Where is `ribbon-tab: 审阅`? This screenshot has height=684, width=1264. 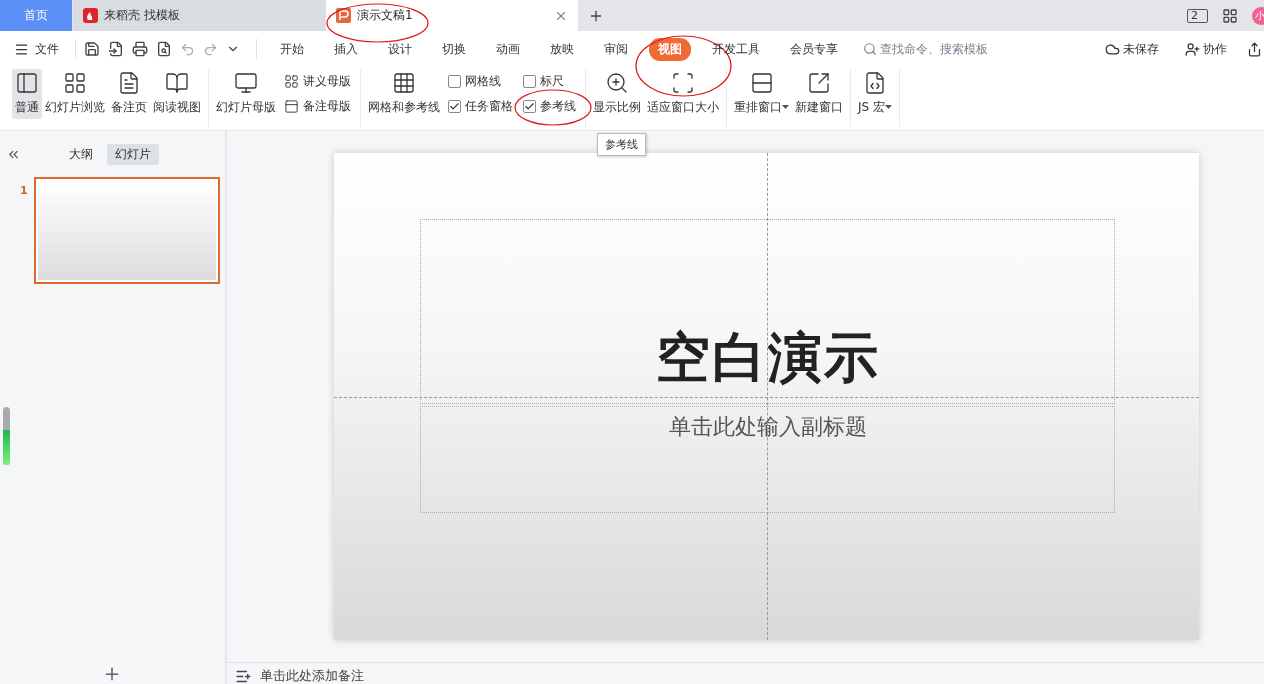 ribbon-tab: 审阅 is located at coordinates (616, 49).